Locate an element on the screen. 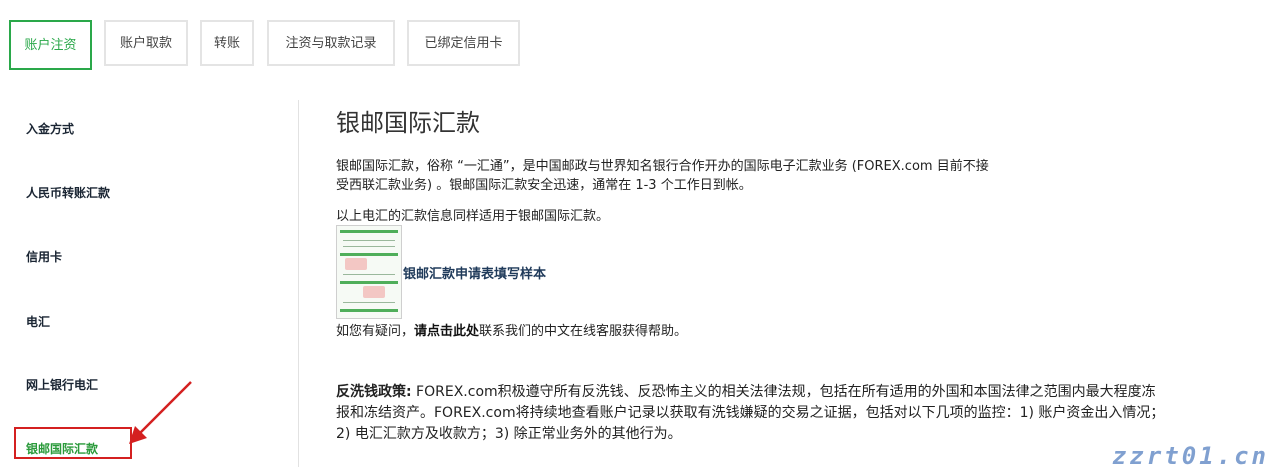  wire-info-note: 以上电汇的汇款信息同样适用于银邮国际汇款。 is located at coordinates (473, 216).